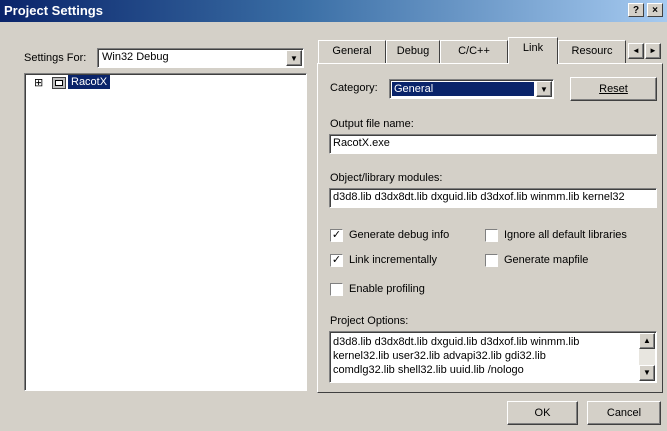  I want to click on category-value: General, so click(463, 89).